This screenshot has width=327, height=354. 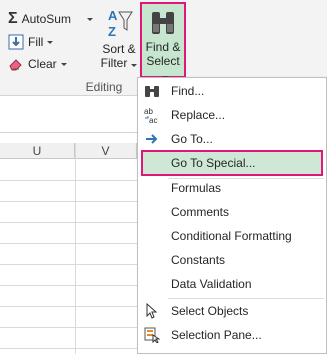 I want to click on autosum-button: Σ AutoSum, so click(x=50, y=19).